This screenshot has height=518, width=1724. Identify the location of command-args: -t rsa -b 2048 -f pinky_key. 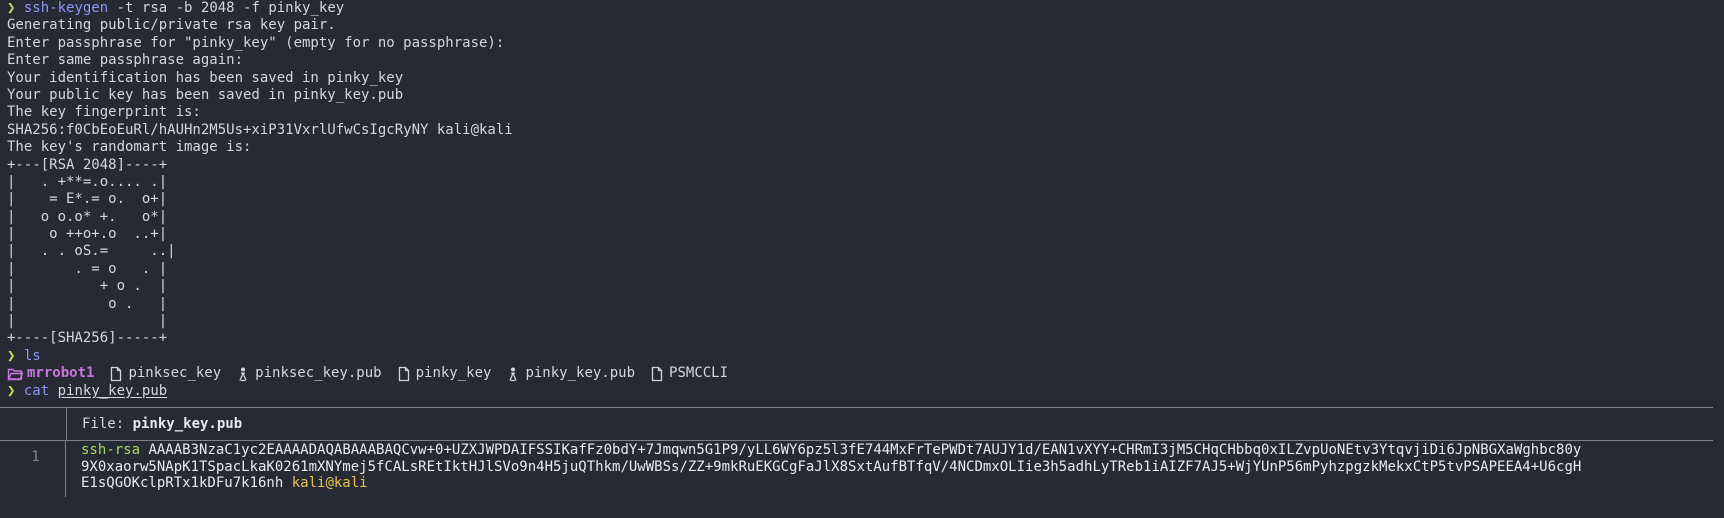
(226, 8).